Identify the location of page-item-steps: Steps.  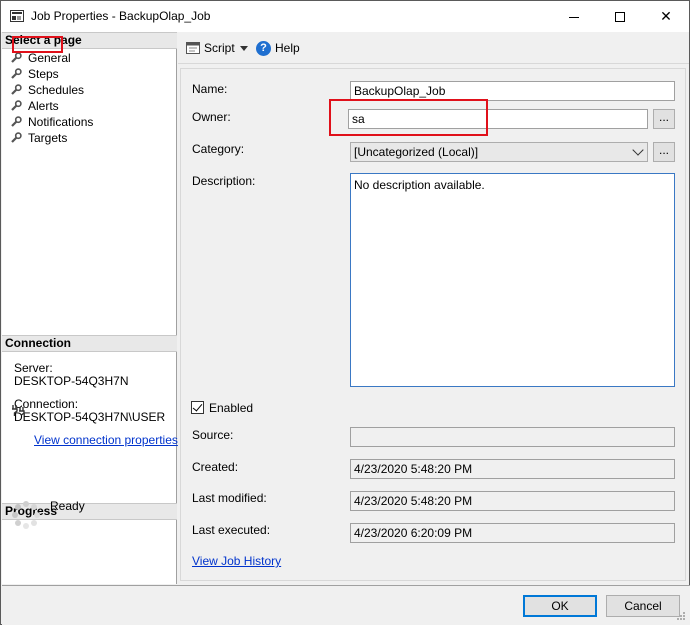
(33, 74).